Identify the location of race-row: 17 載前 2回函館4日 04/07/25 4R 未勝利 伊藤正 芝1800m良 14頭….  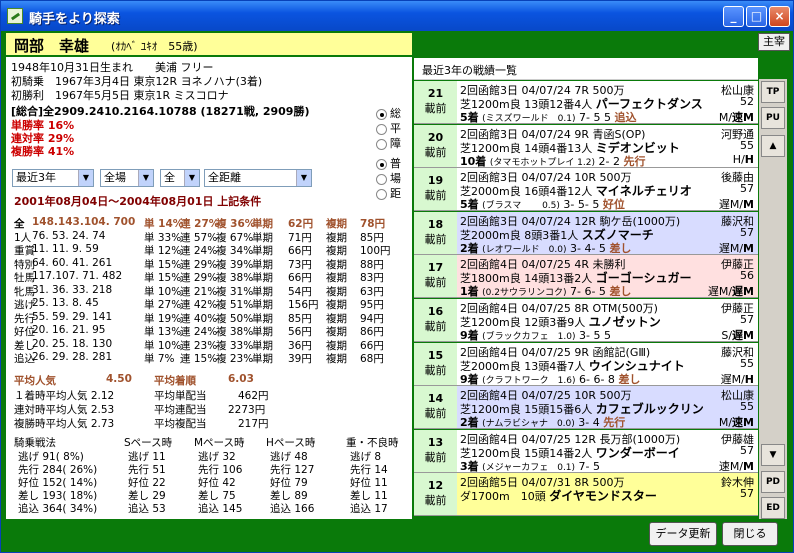
(586, 277).